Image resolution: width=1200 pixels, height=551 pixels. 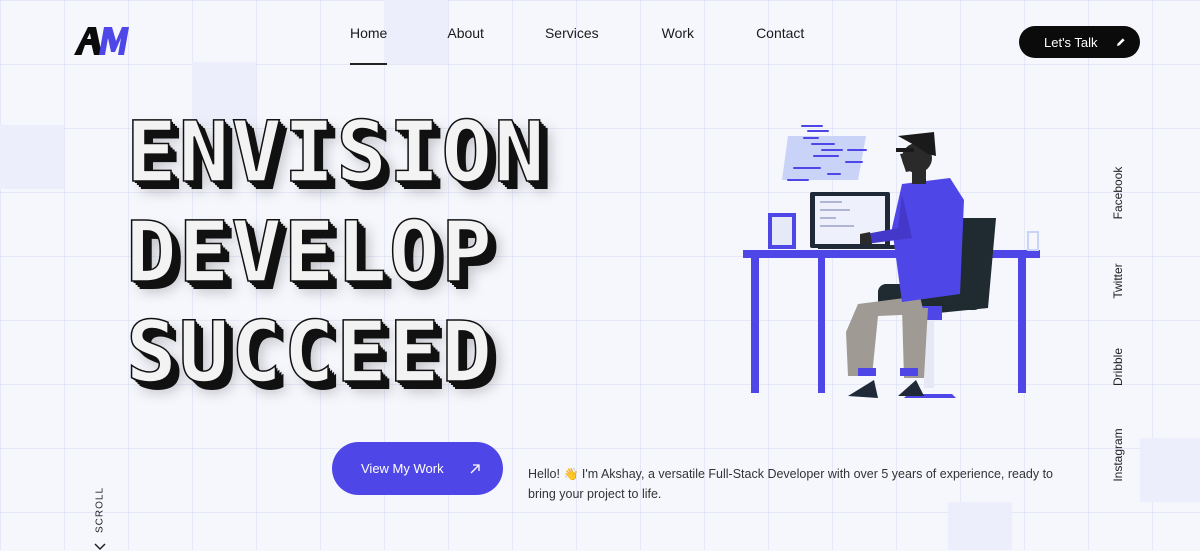 I want to click on lets-talk-label: Let's Talk, so click(x=1071, y=42).